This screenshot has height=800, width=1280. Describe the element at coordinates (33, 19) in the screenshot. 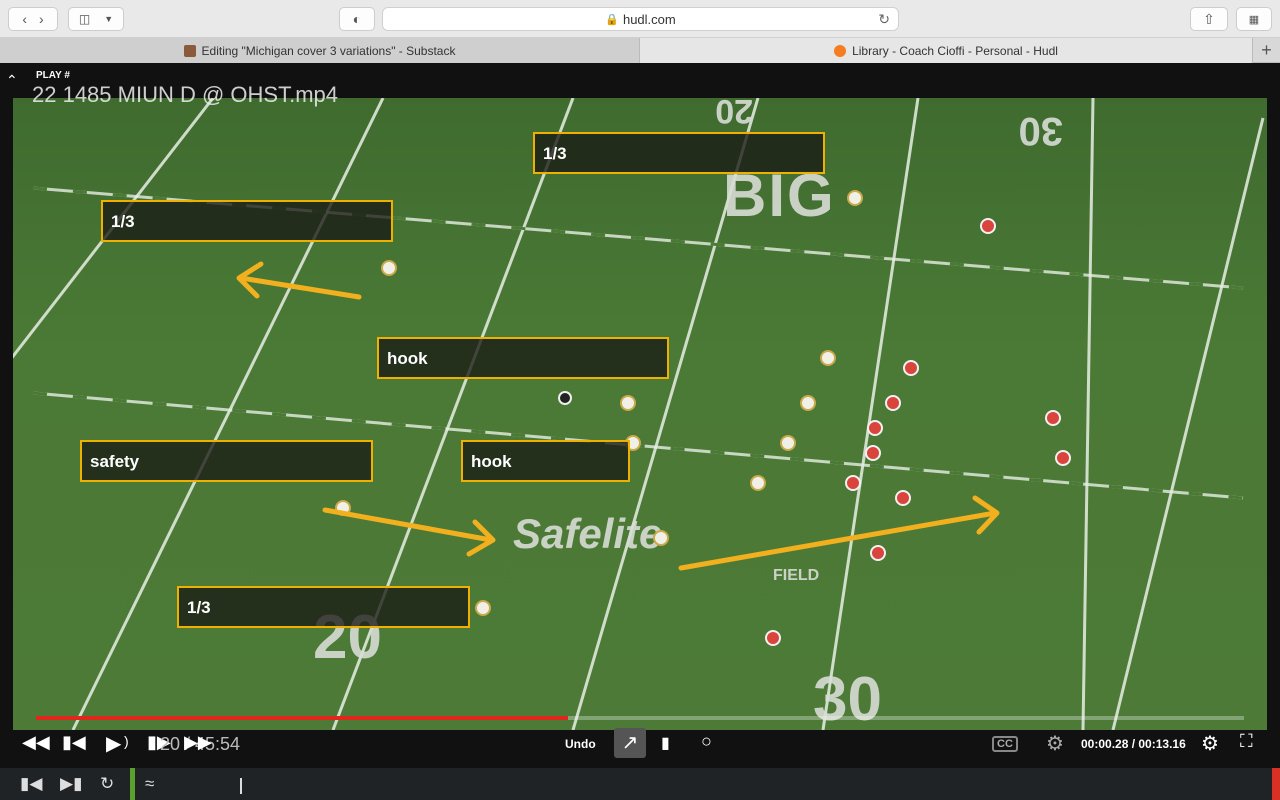

I see `back-forward-buttons: ‹ ›` at that location.